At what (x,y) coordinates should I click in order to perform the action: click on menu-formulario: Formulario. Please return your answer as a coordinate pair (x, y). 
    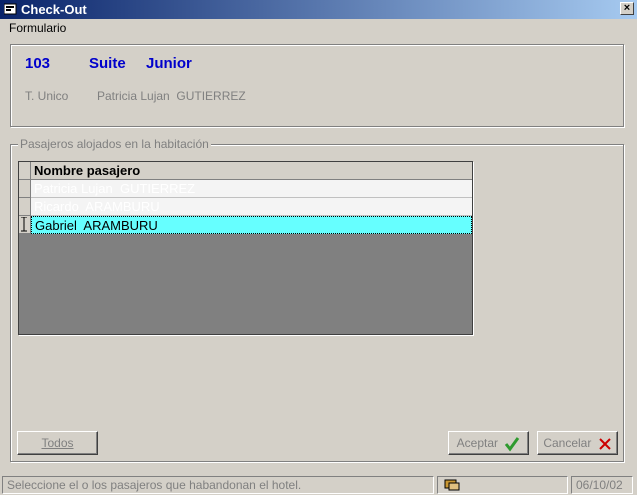
    Looking at the image, I should click on (37, 28).